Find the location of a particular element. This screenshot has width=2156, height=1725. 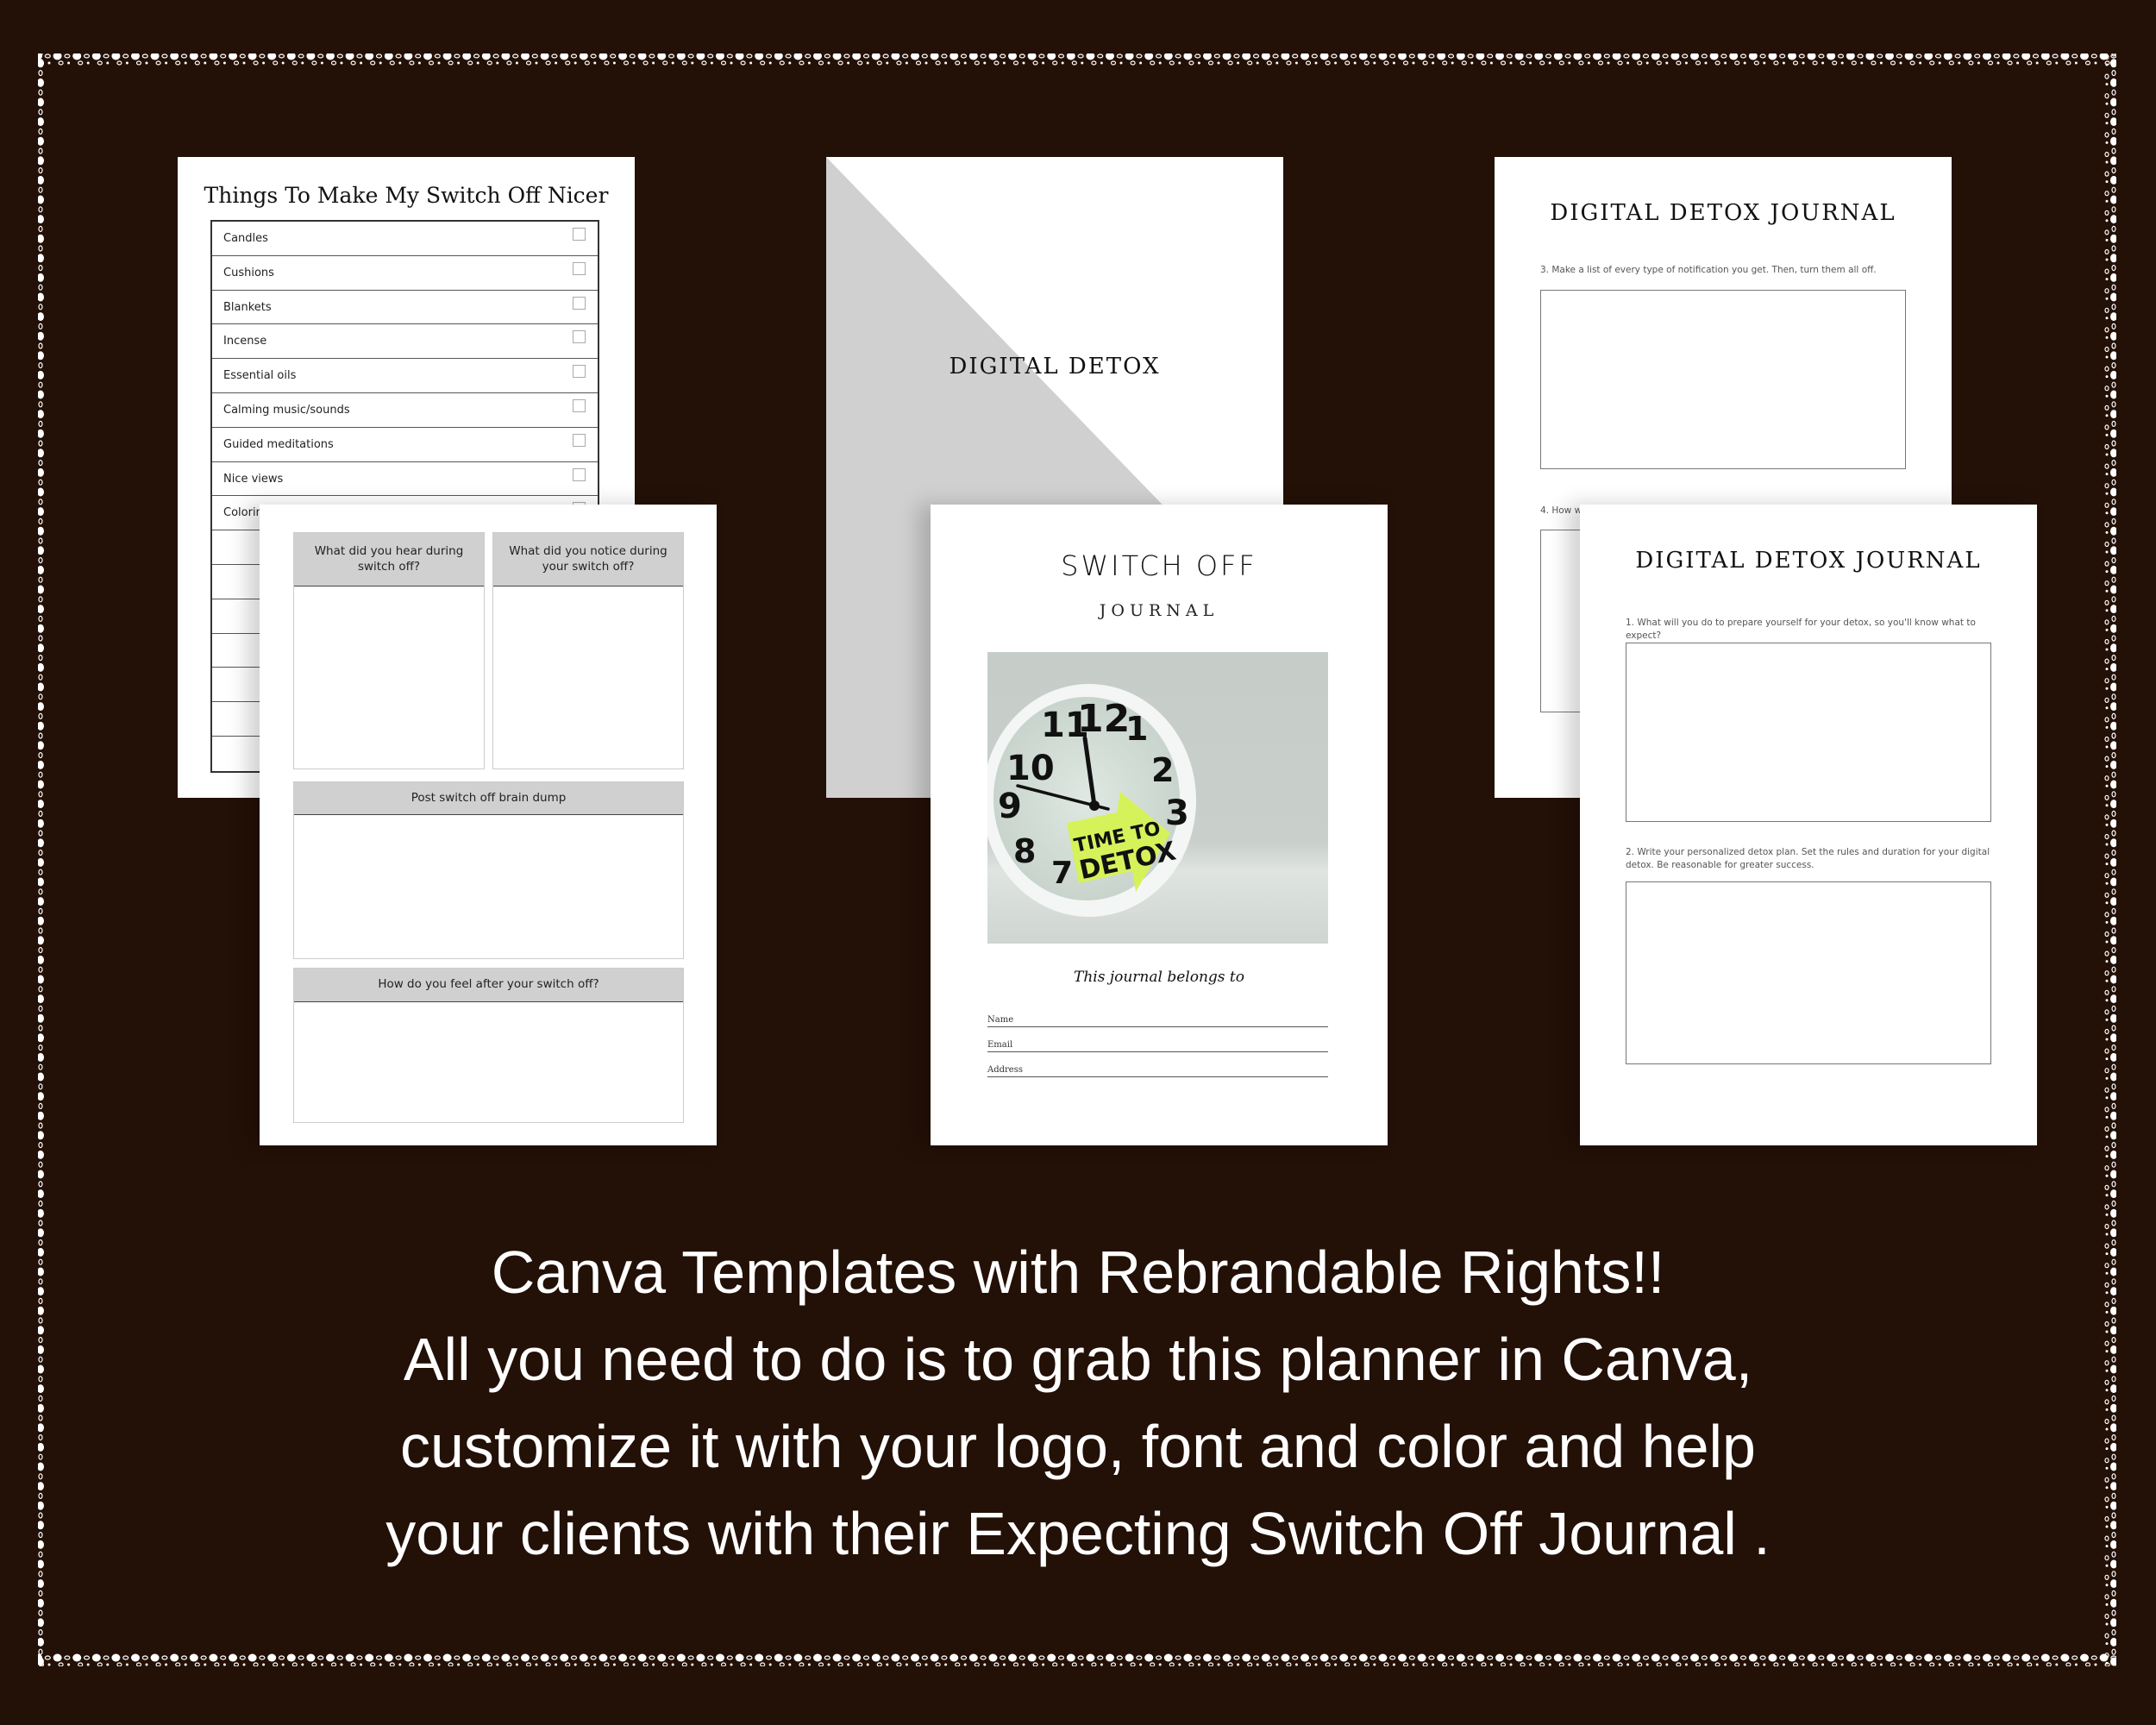

question-box-brain-dump: Post switch off brain dump is located at coordinates (488, 870).